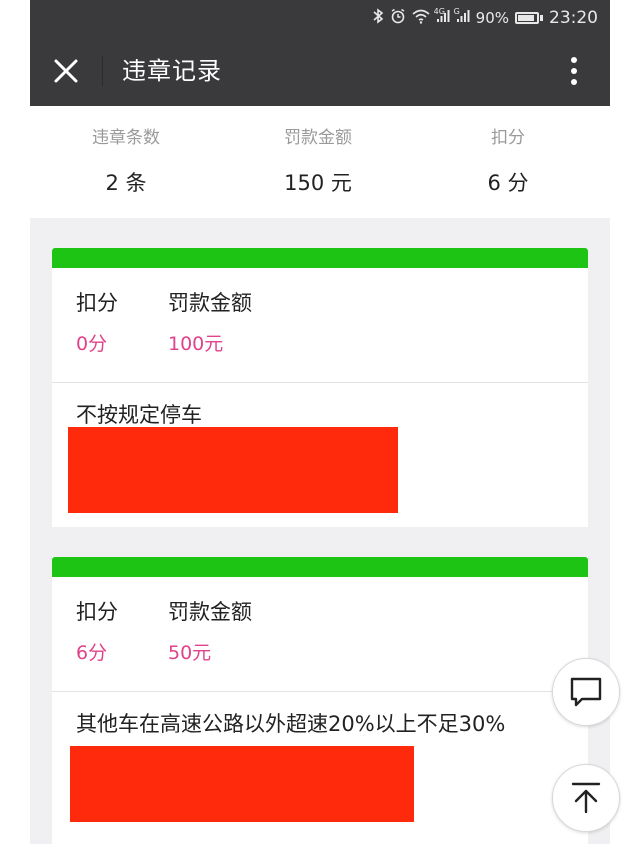 Image resolution: width=640 pixels, height=844 pixels. Describe the element at coordinates (573, 18) in the screenshot. I see `status-time: 23:20` at that location.